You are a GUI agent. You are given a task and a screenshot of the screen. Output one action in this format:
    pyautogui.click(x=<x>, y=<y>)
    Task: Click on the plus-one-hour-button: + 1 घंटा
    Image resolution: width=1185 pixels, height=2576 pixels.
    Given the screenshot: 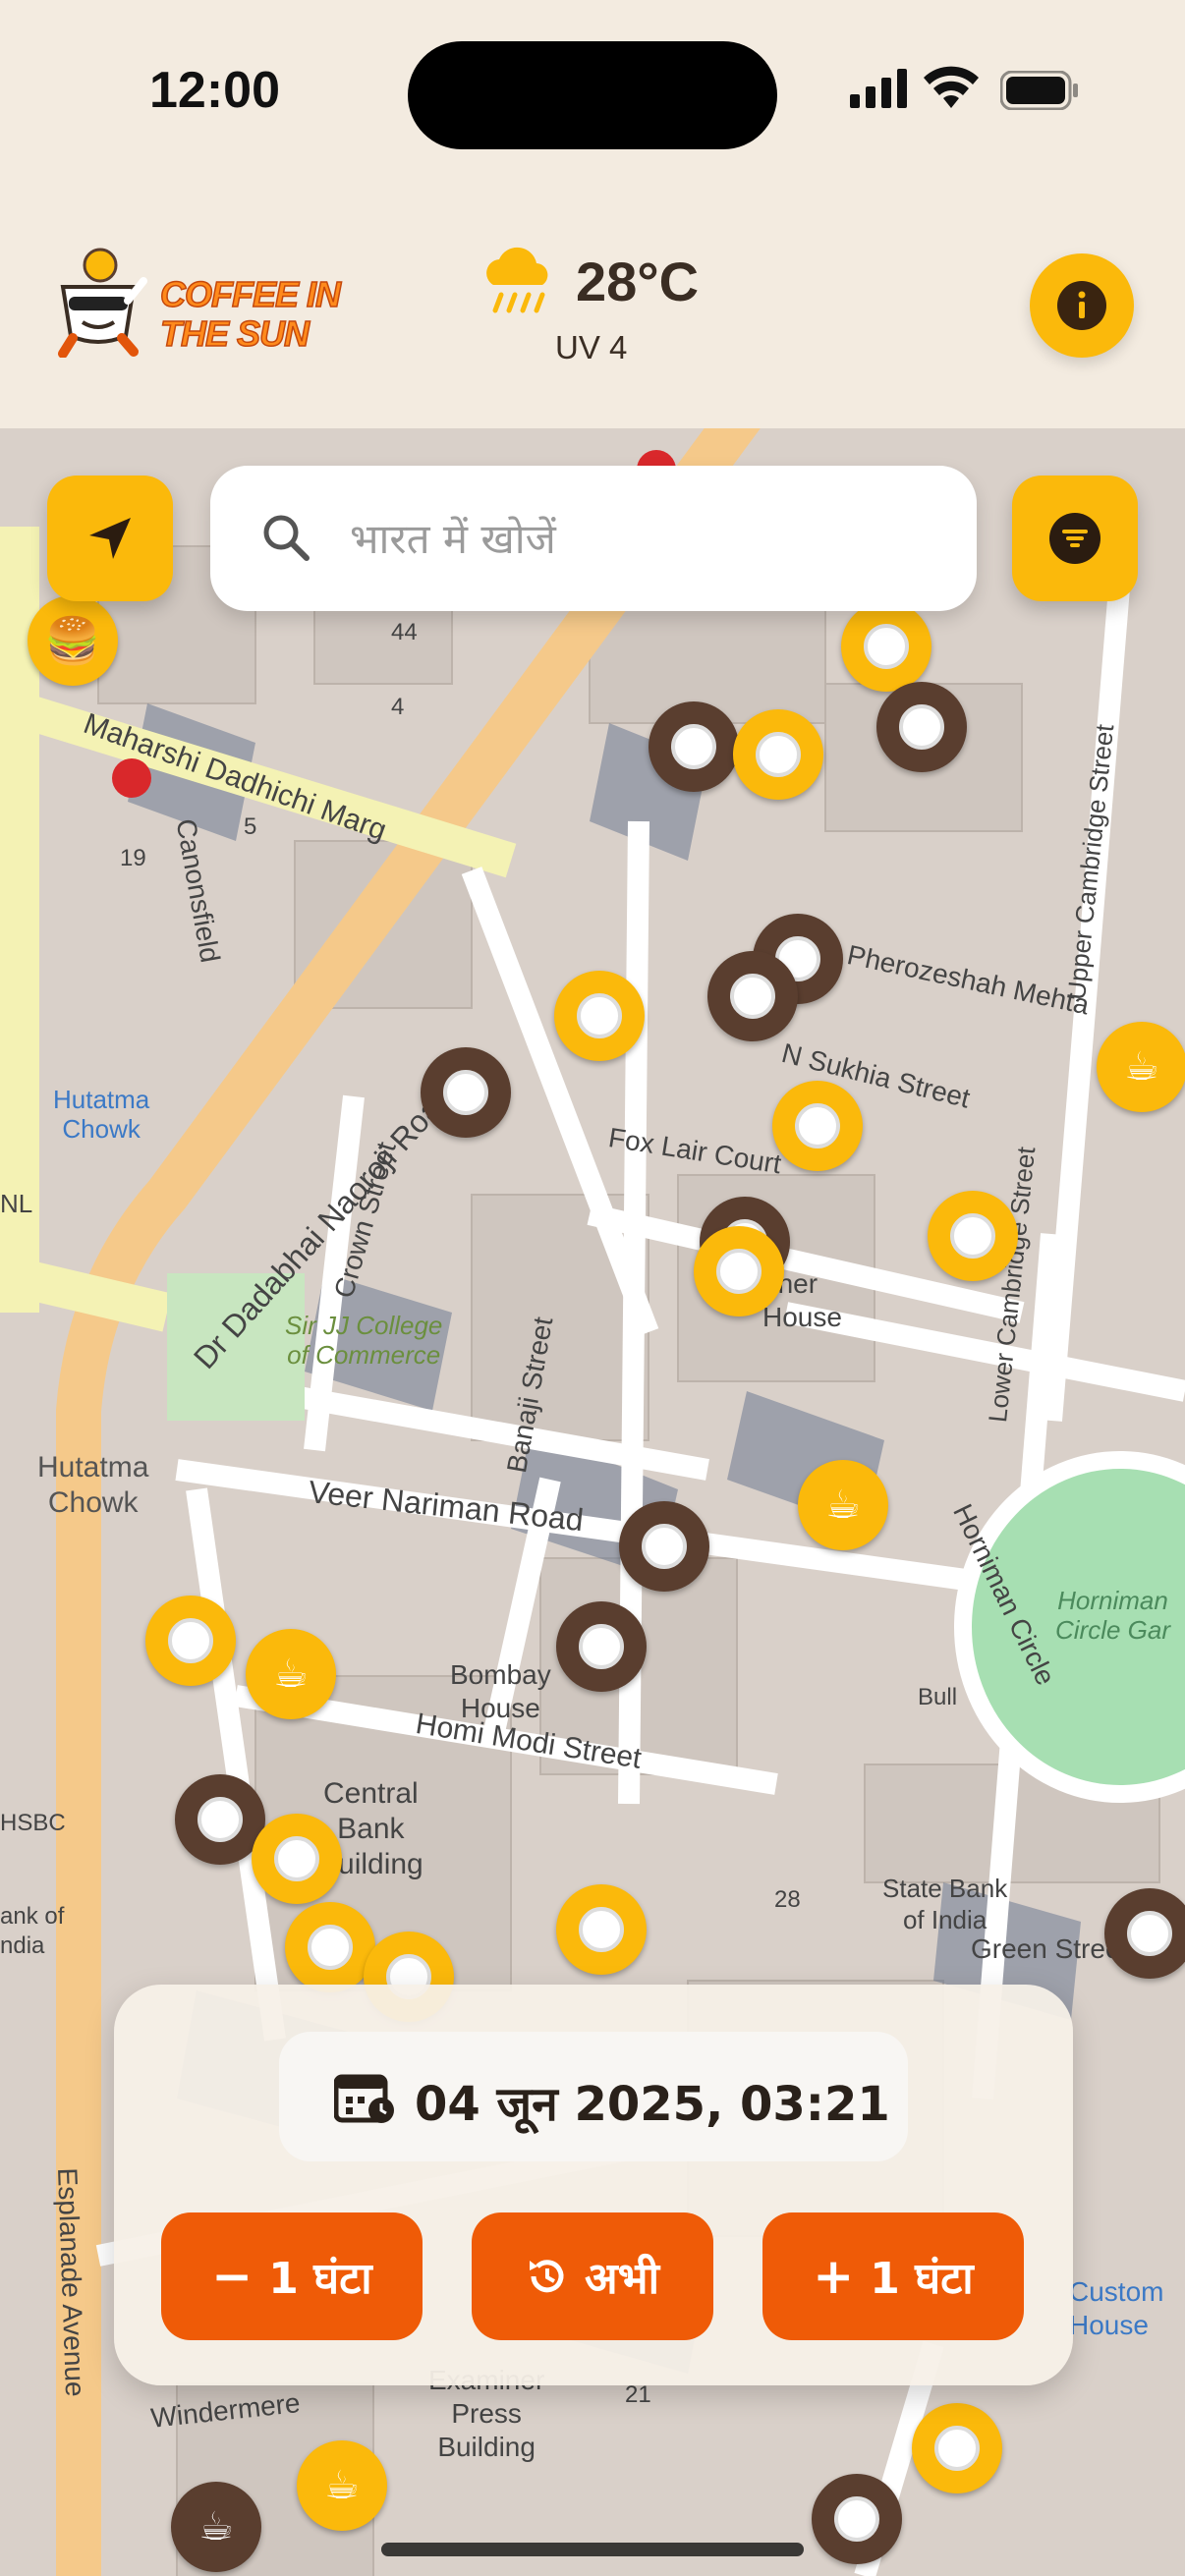 What is the action you would take?
    pyautogui.click(x=893, y=2276)
    